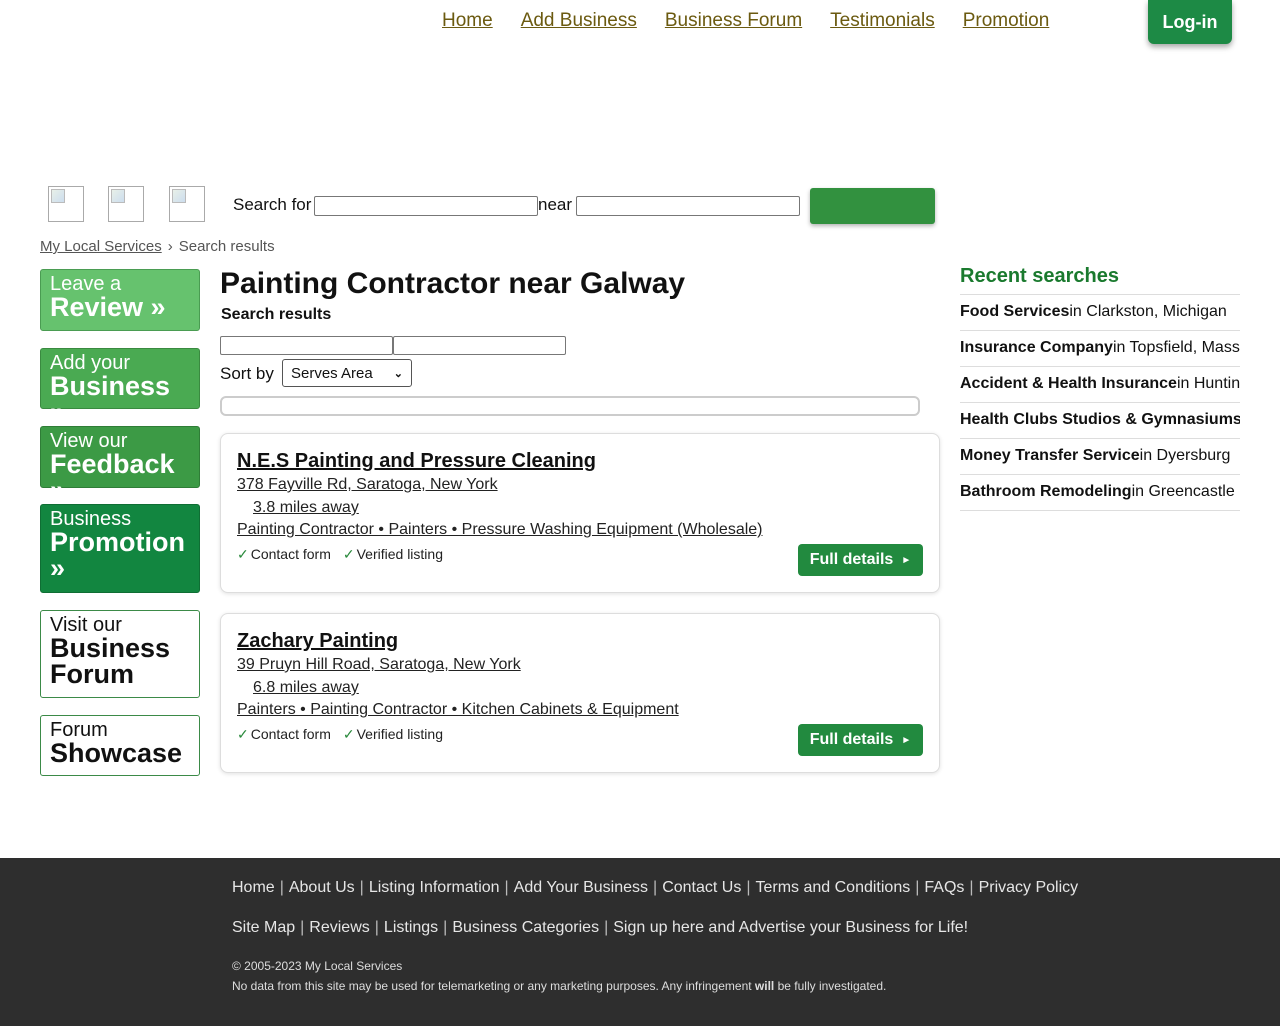  What do you see at coordinates (416, 461) in the screenshot?
I see `listing-name-link: N.E.S Painting and Pressure Cleaning` at bounding box center [416, 461].